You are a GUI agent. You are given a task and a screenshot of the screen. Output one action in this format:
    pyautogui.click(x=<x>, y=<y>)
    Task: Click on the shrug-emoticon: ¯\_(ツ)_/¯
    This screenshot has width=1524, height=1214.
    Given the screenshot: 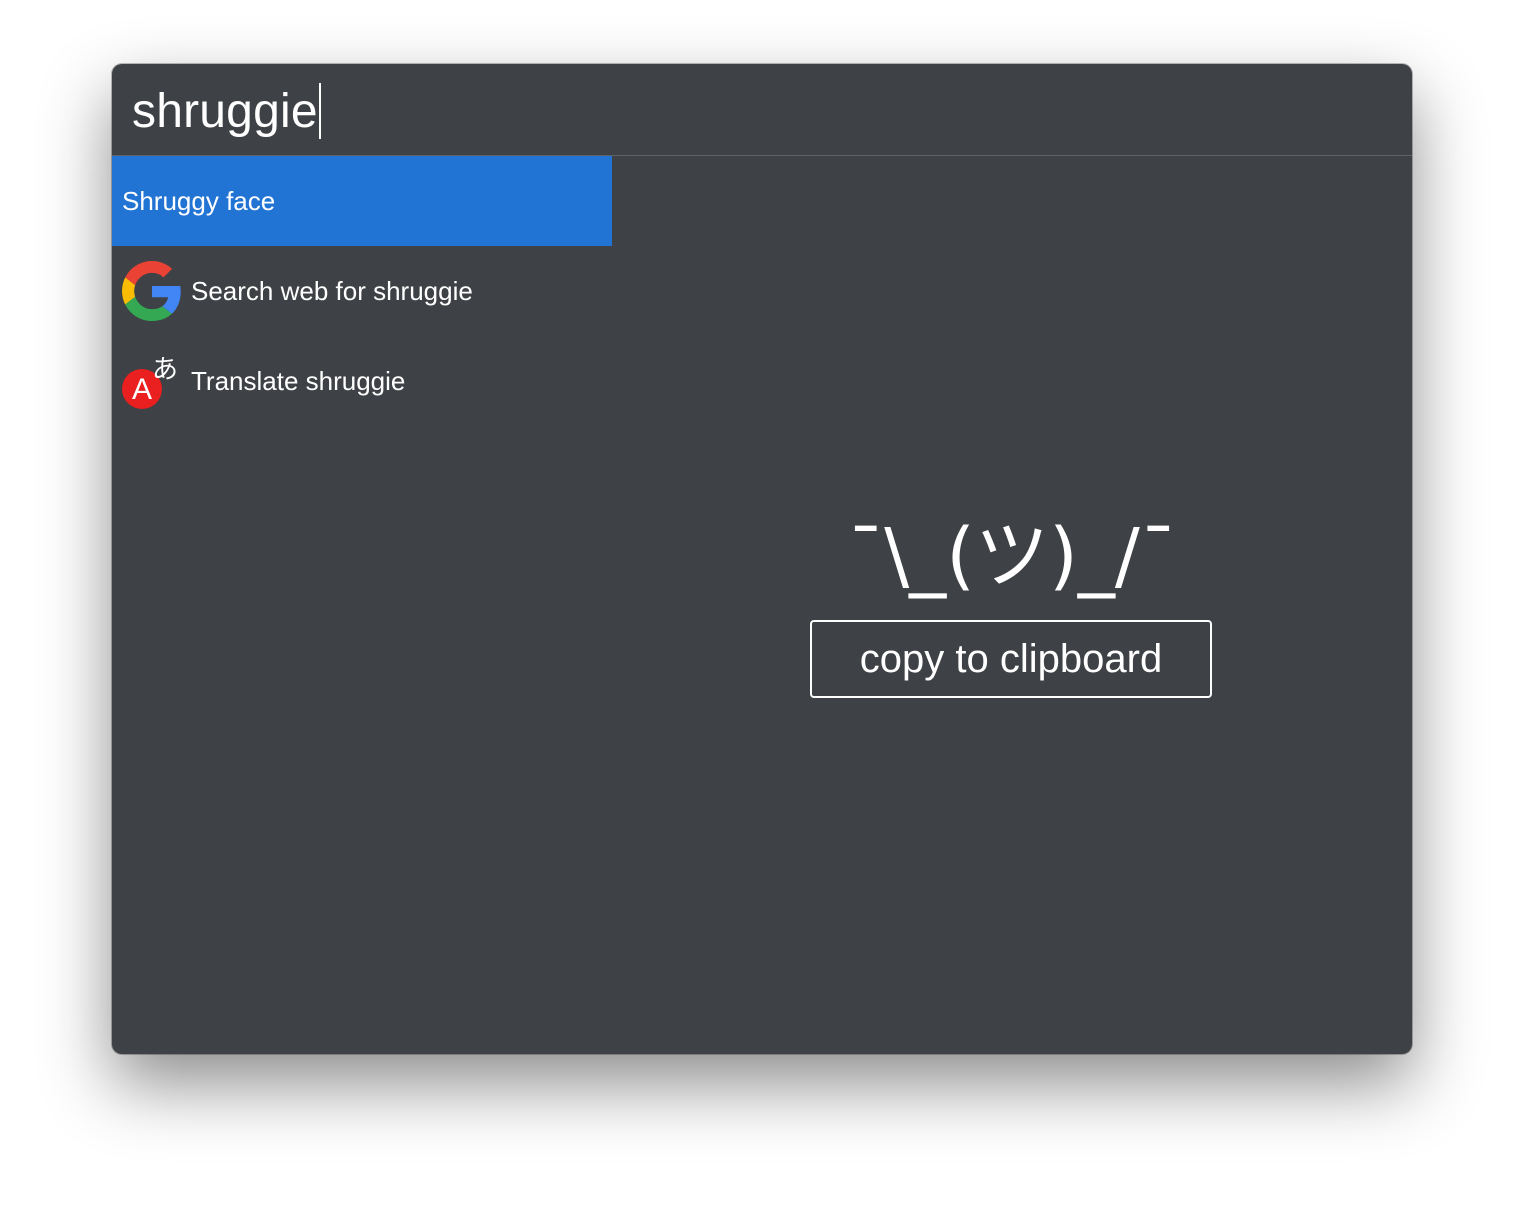 What is the action you would take?
    pyautogui.click(x=1012, y=556)
    